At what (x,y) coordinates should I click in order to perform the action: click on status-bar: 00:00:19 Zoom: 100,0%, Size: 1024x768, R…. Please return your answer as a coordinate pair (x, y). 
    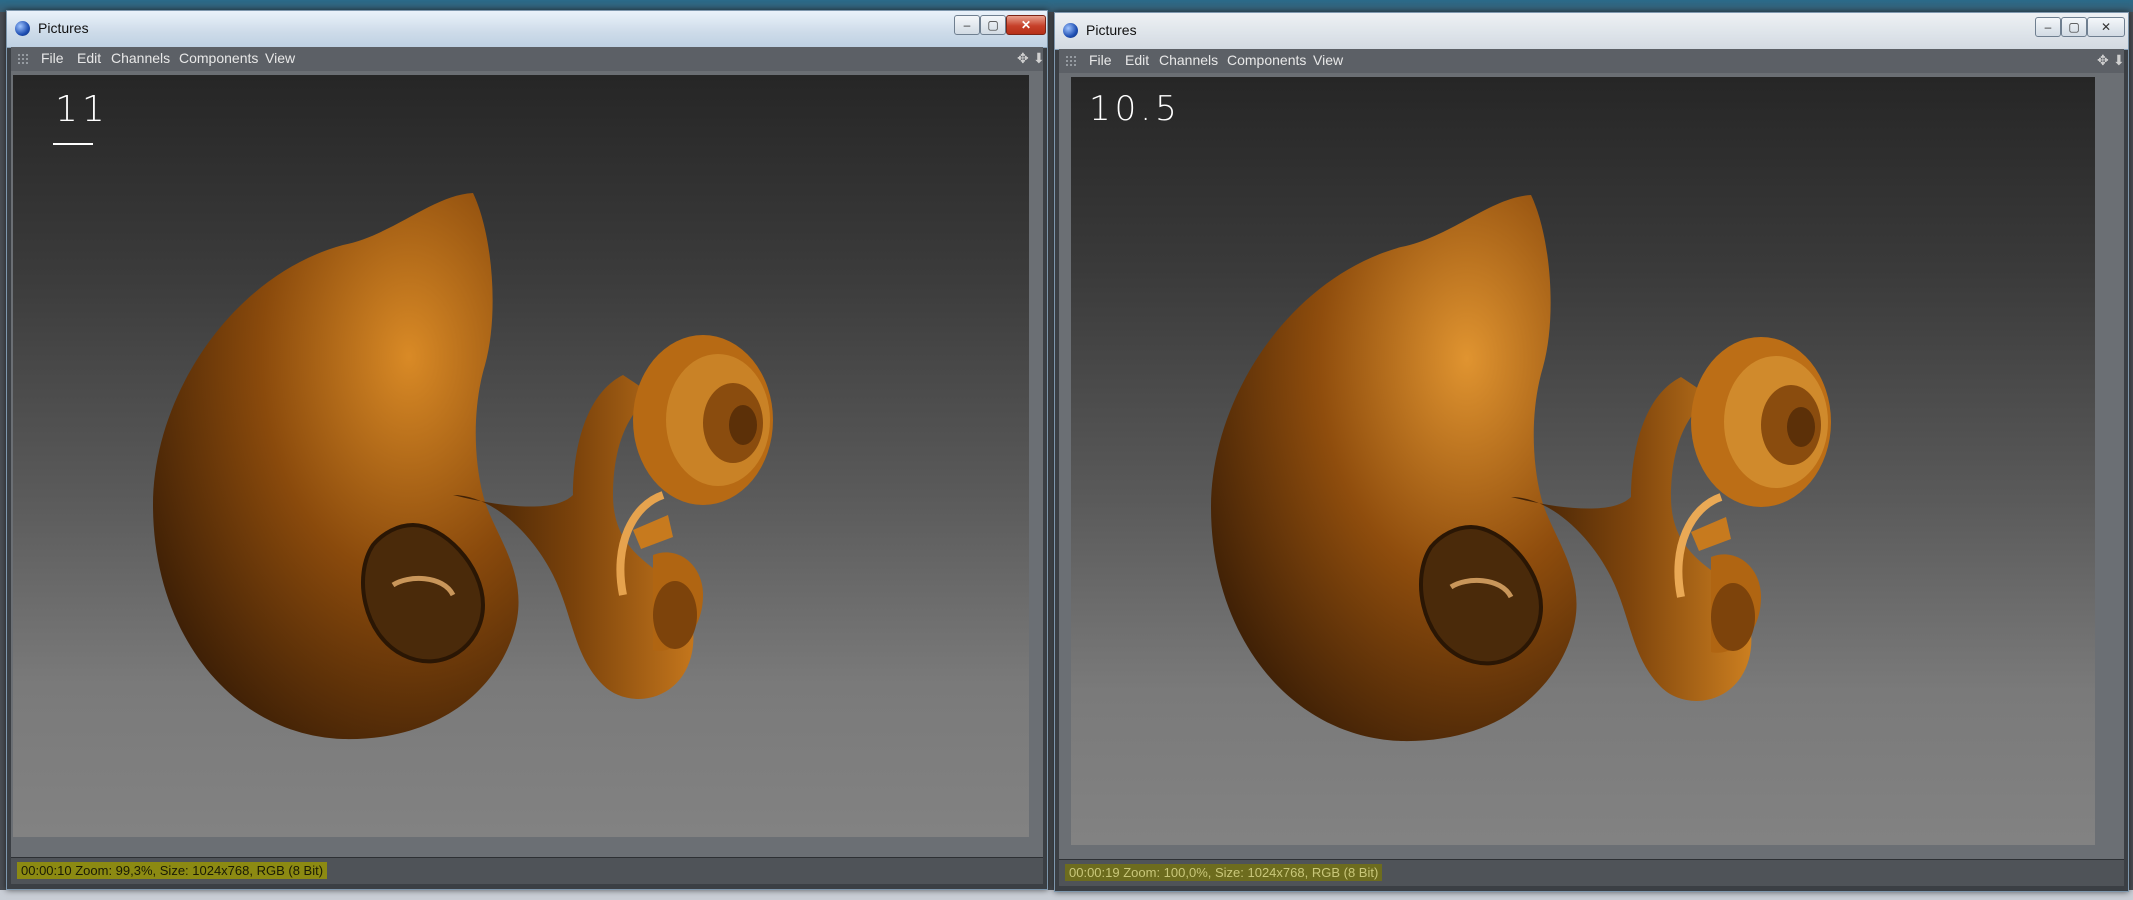
    Looking at the image, I should click on (1591, 872).